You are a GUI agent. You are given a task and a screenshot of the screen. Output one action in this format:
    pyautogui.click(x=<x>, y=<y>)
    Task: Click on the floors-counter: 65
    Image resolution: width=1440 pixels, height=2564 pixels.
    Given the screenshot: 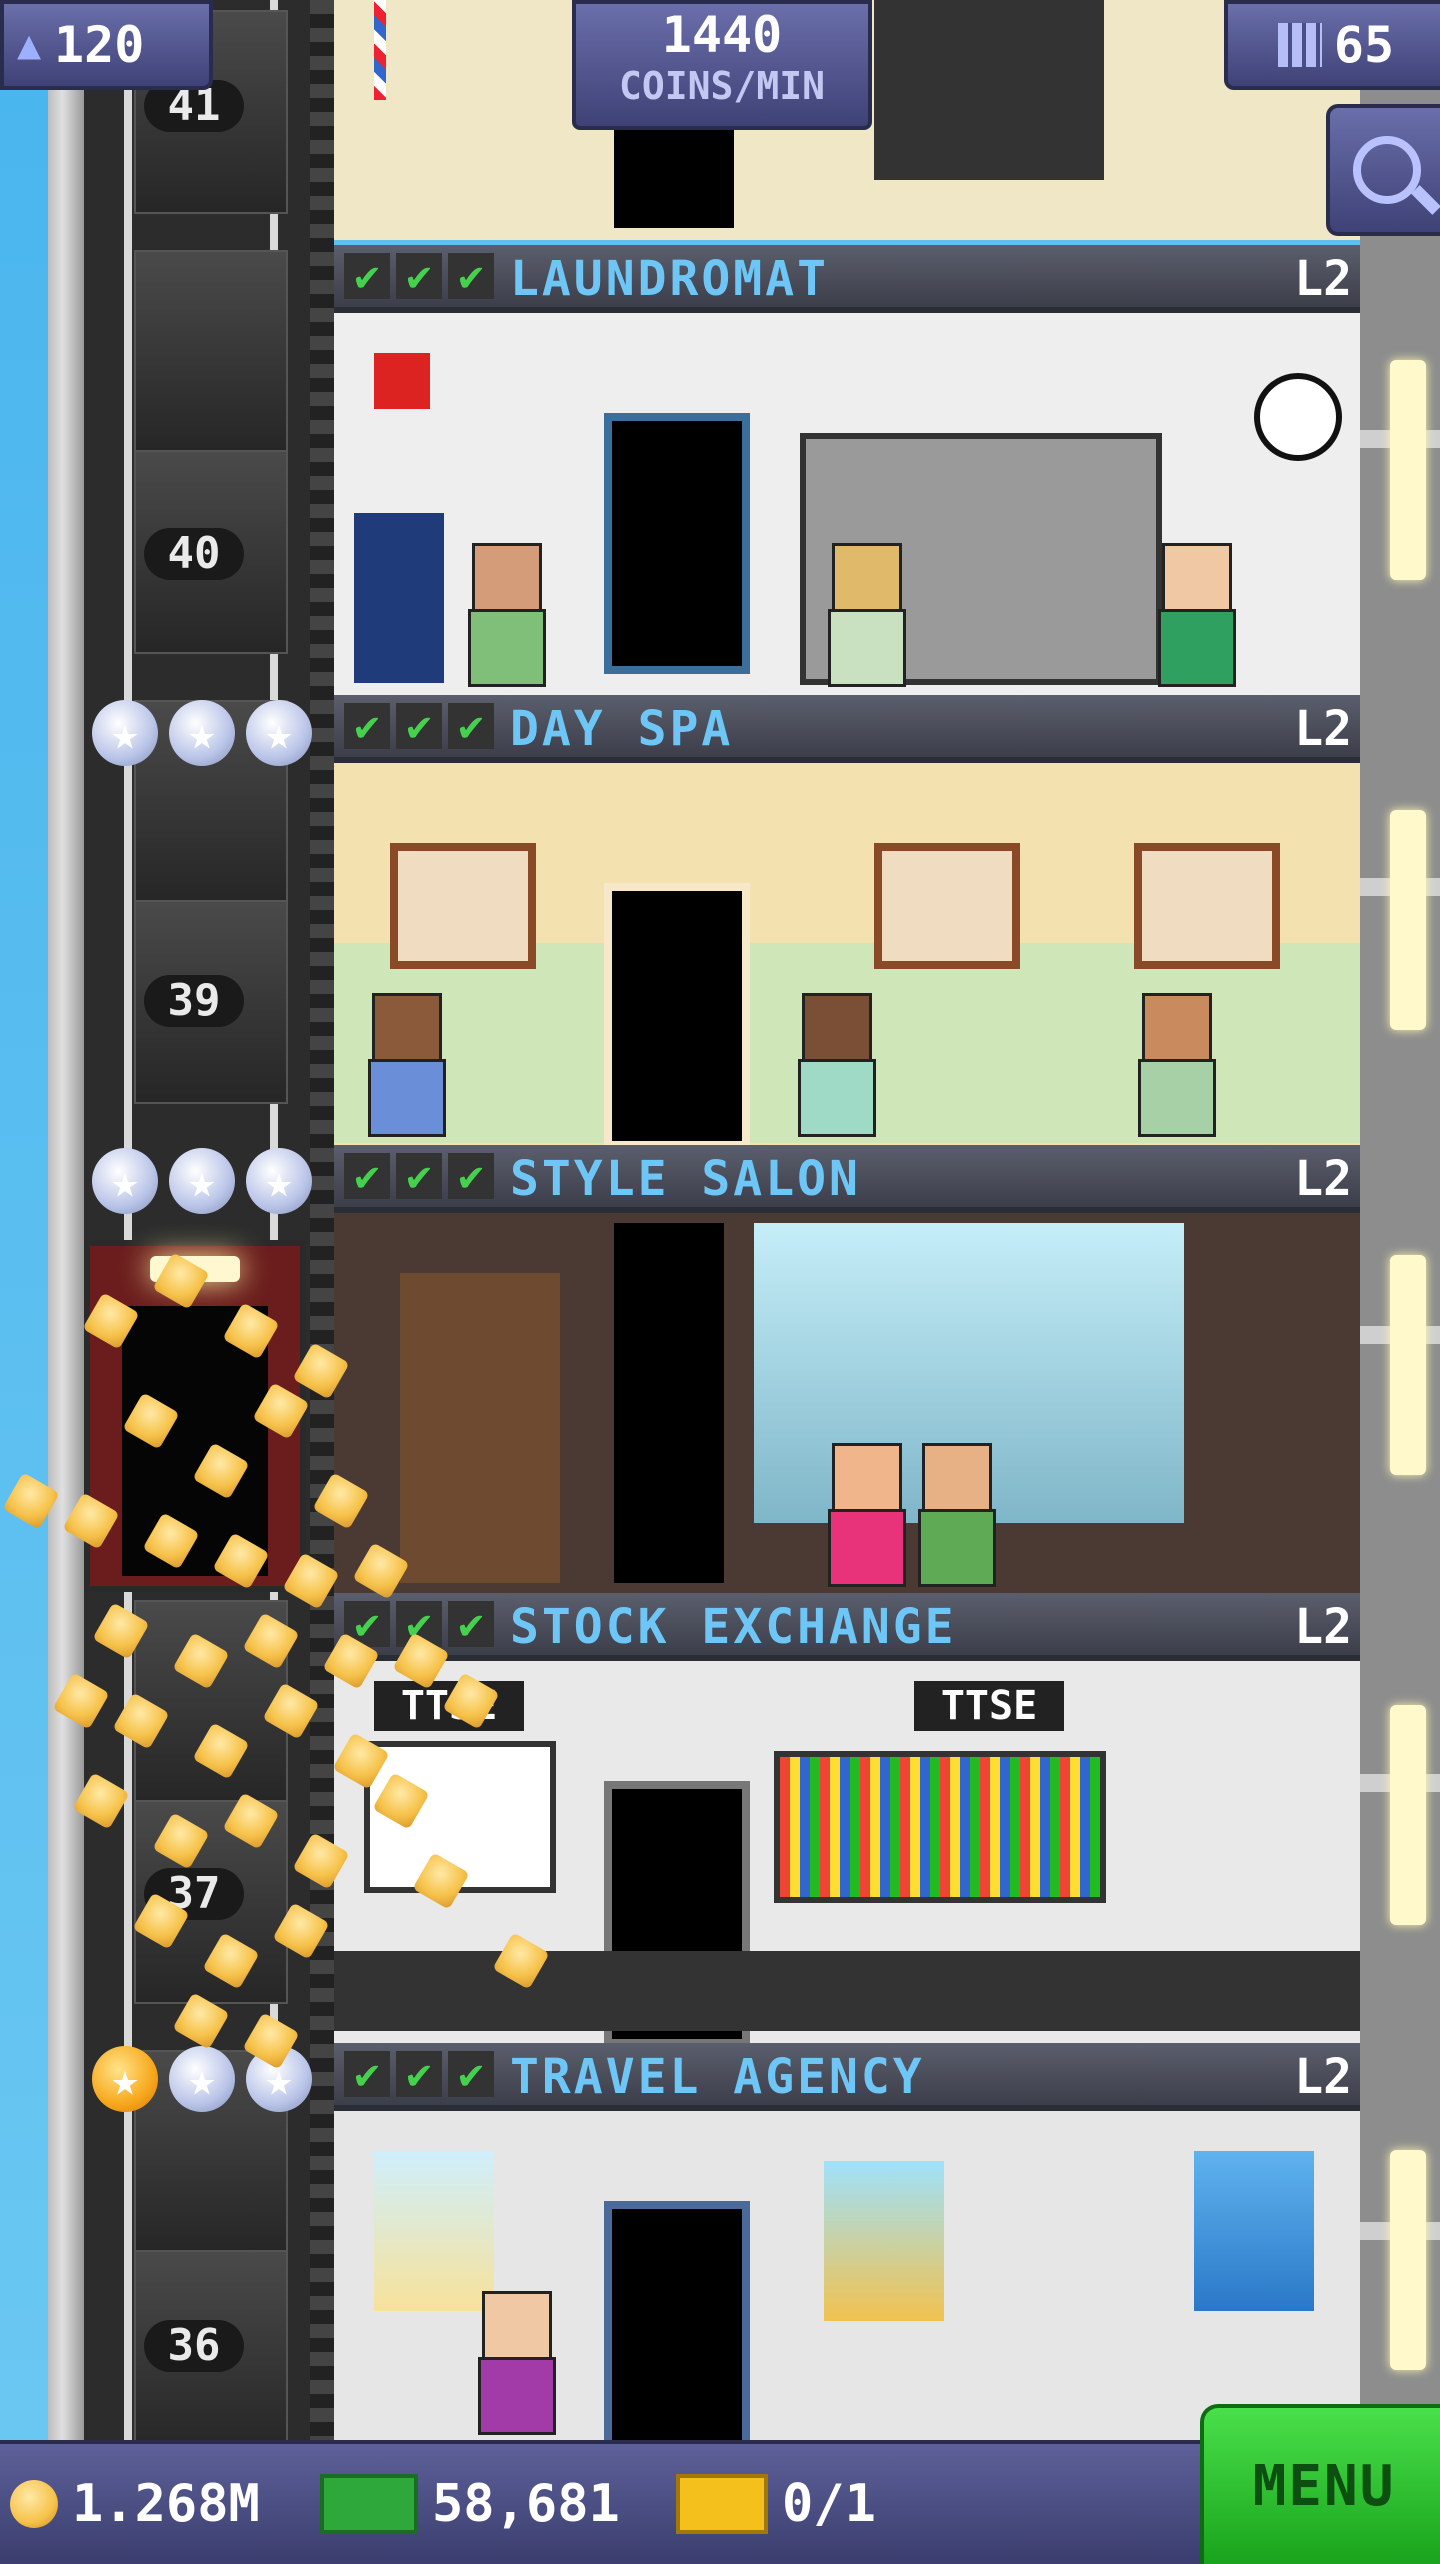 What is the action you would take?
    pyautogui.click(x=1332, y=45)
    